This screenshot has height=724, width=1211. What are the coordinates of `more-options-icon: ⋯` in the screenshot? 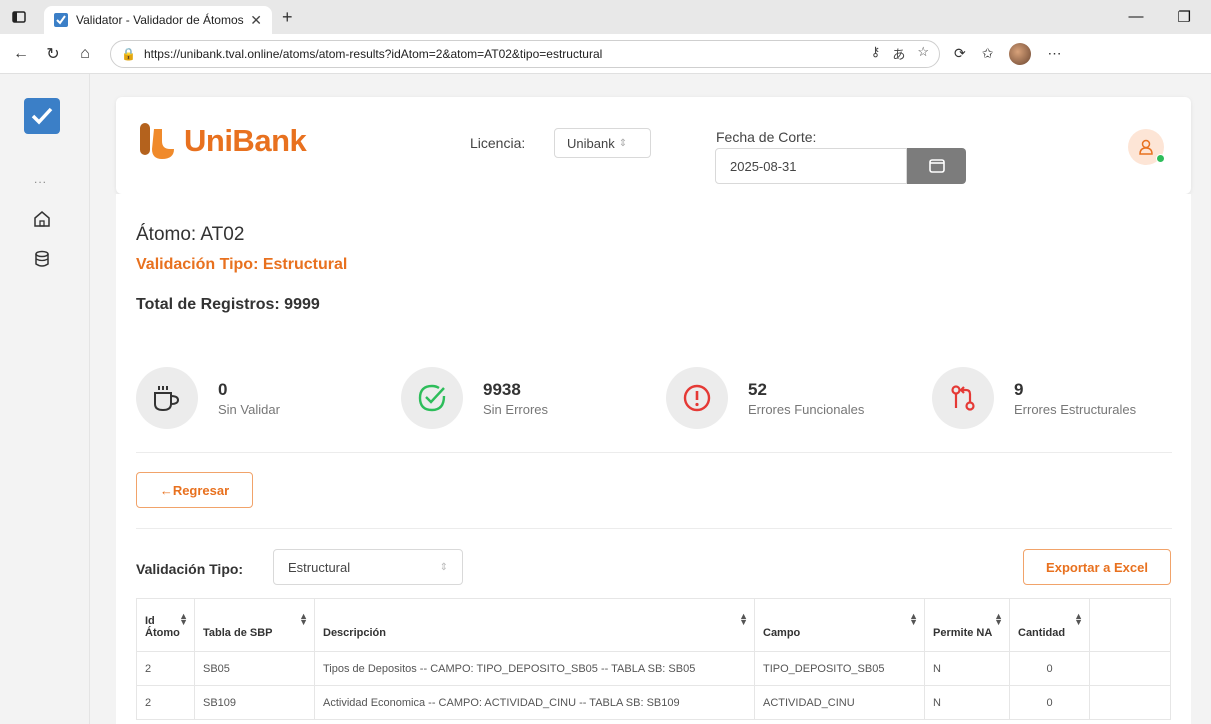 It's located at (1054, 53).